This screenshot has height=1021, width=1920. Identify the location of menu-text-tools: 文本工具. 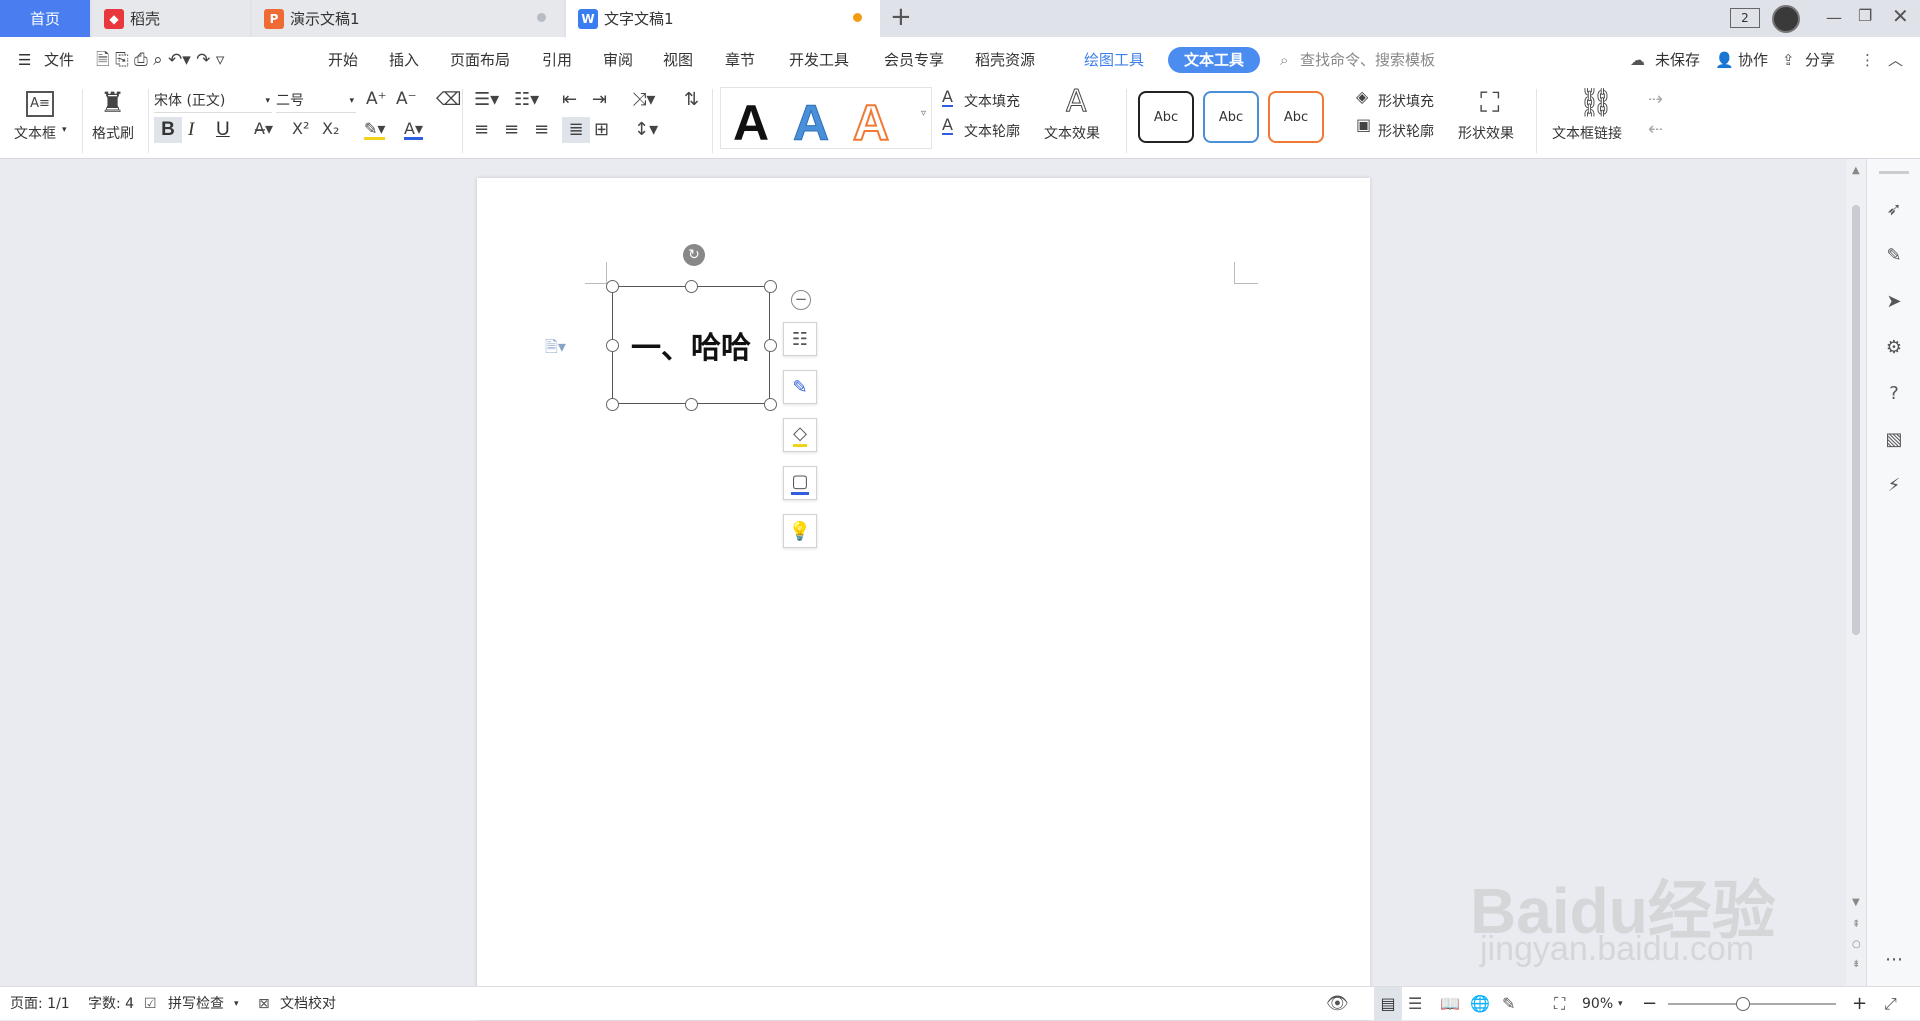
(1214, 60).